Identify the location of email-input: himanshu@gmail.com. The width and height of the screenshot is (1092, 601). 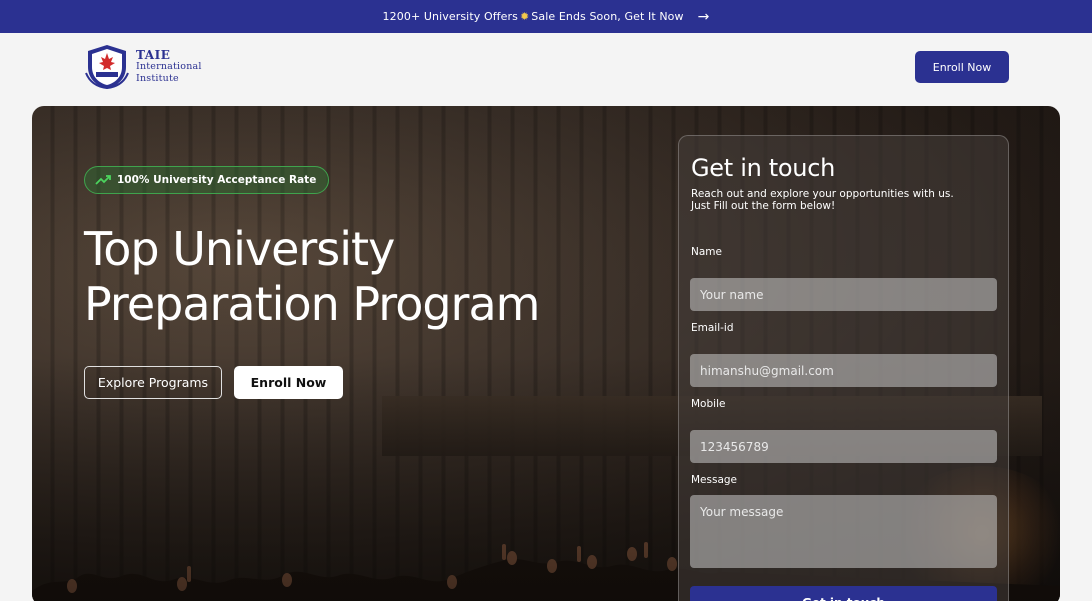
(843, 370).